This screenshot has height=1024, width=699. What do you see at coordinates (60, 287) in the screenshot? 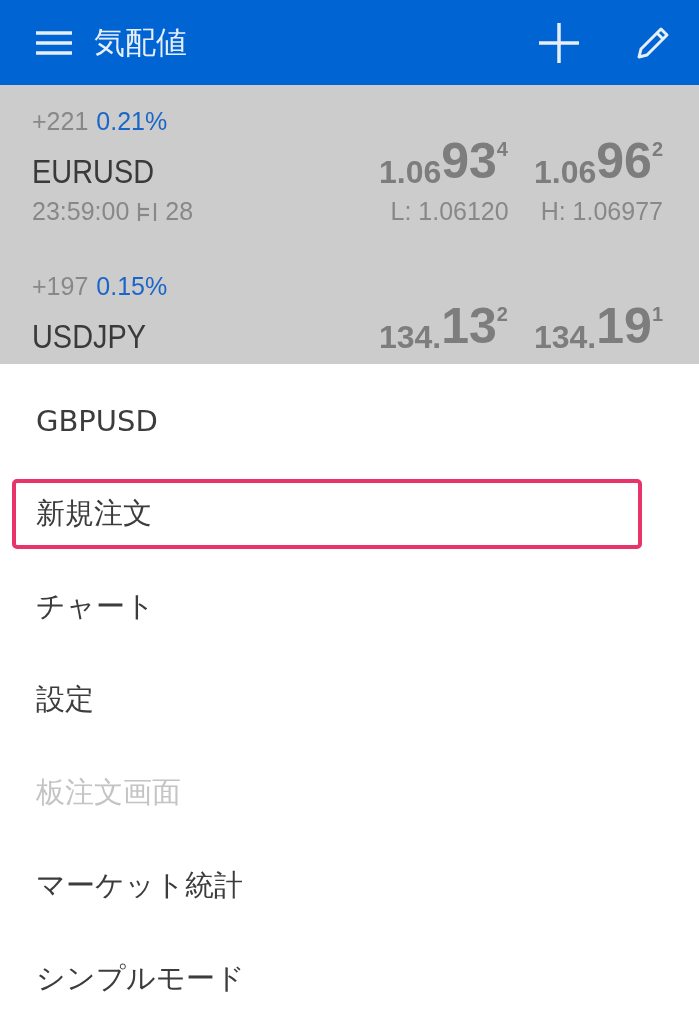
I see `change-points: +197` at bounding box center [60, 287].